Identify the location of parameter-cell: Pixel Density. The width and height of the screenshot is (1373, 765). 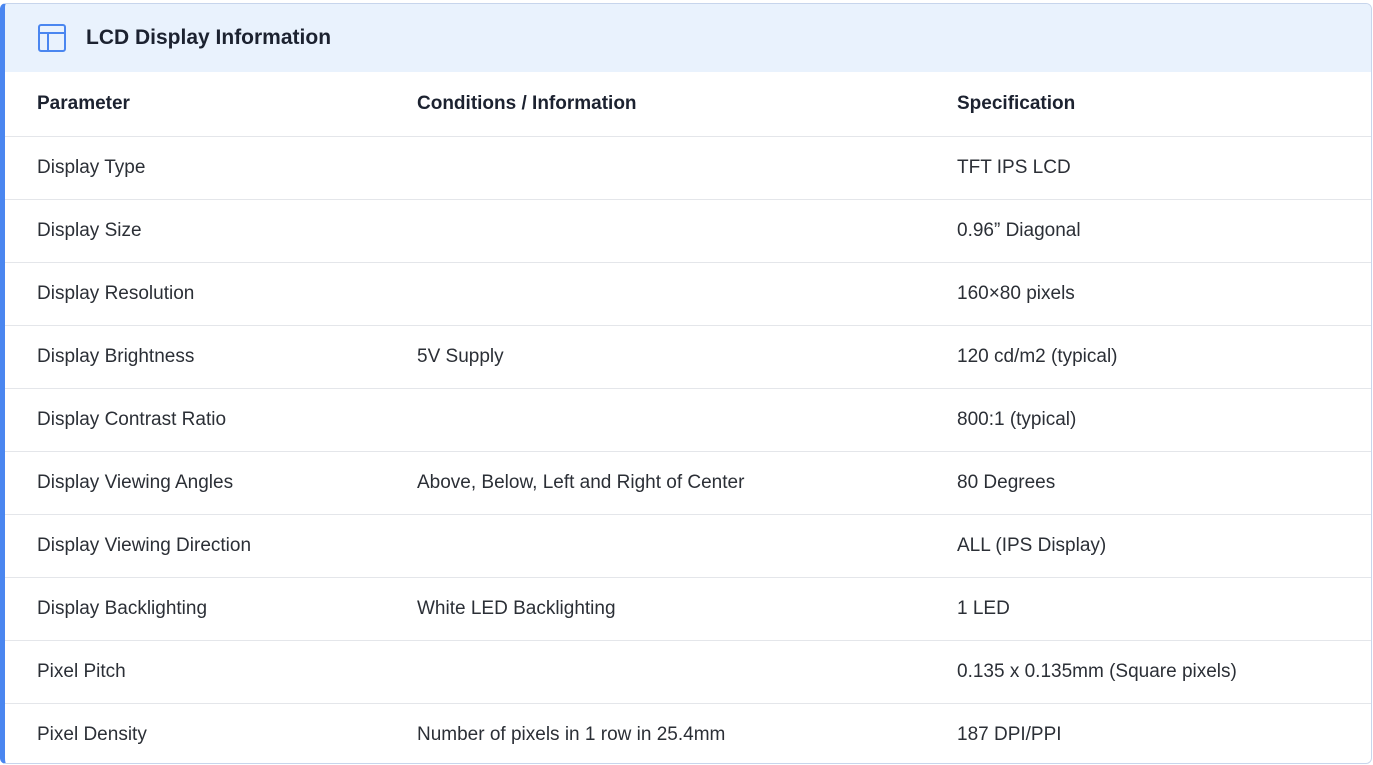
(92, 734).